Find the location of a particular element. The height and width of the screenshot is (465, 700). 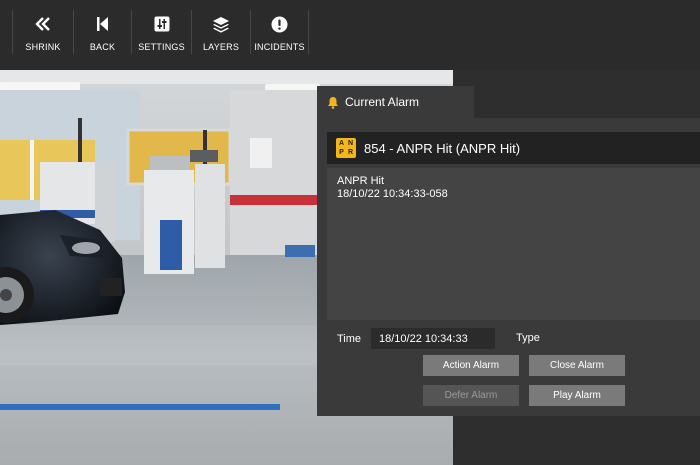

bell-icon is located at coordinates (333, 102).